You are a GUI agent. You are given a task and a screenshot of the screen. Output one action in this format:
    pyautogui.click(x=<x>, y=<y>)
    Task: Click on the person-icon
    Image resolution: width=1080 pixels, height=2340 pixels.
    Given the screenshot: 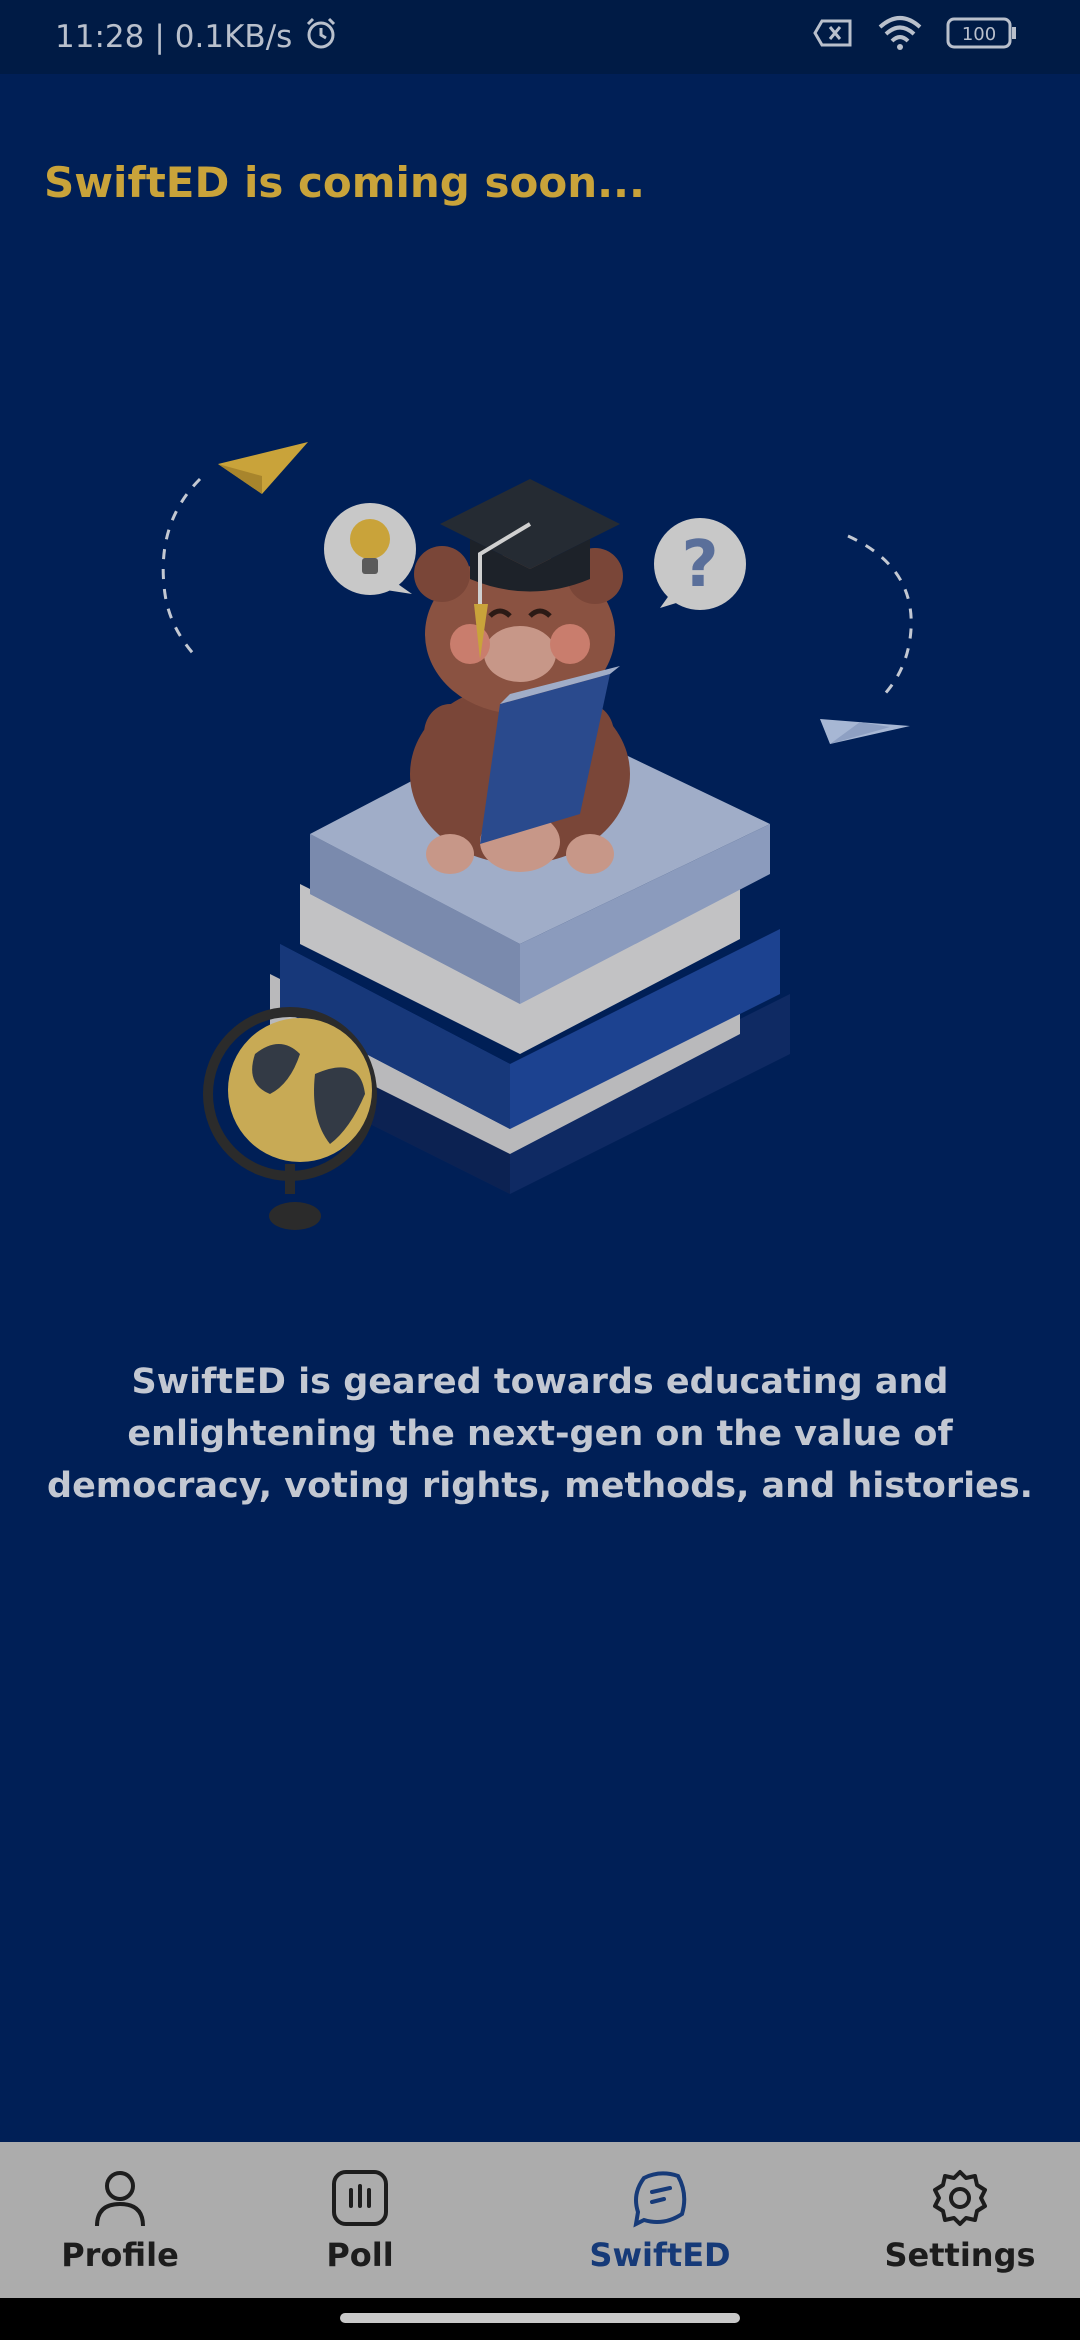 What is the action you would take?
    pyautogui.click(x=120, y=2200)
    